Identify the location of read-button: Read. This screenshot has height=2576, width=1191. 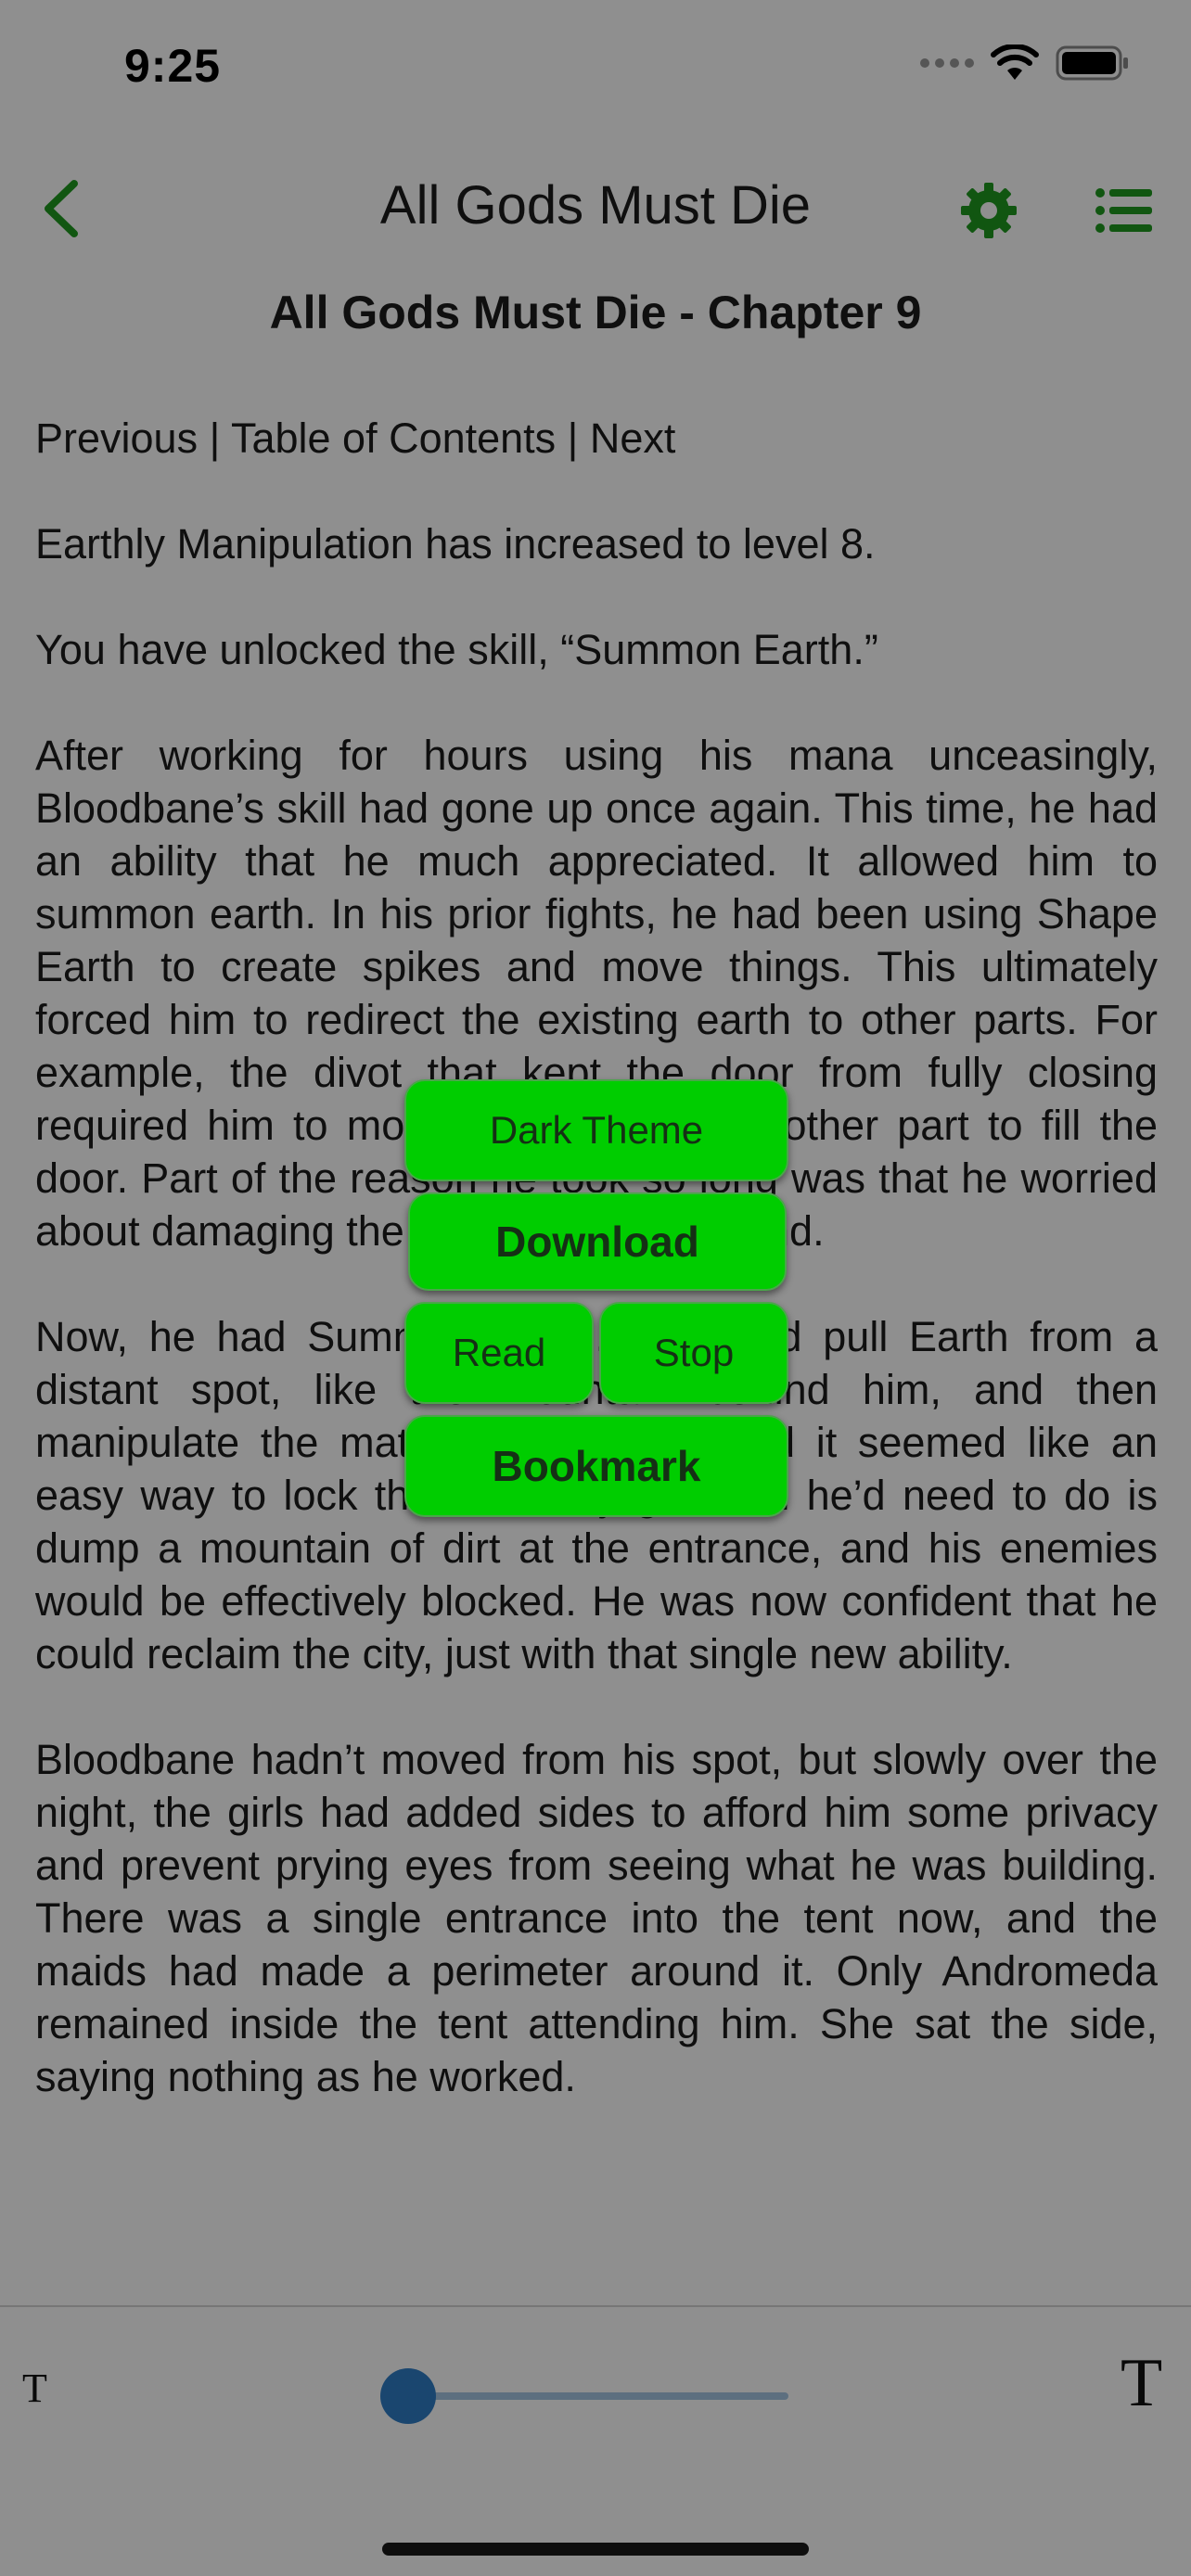
(499, 1353).